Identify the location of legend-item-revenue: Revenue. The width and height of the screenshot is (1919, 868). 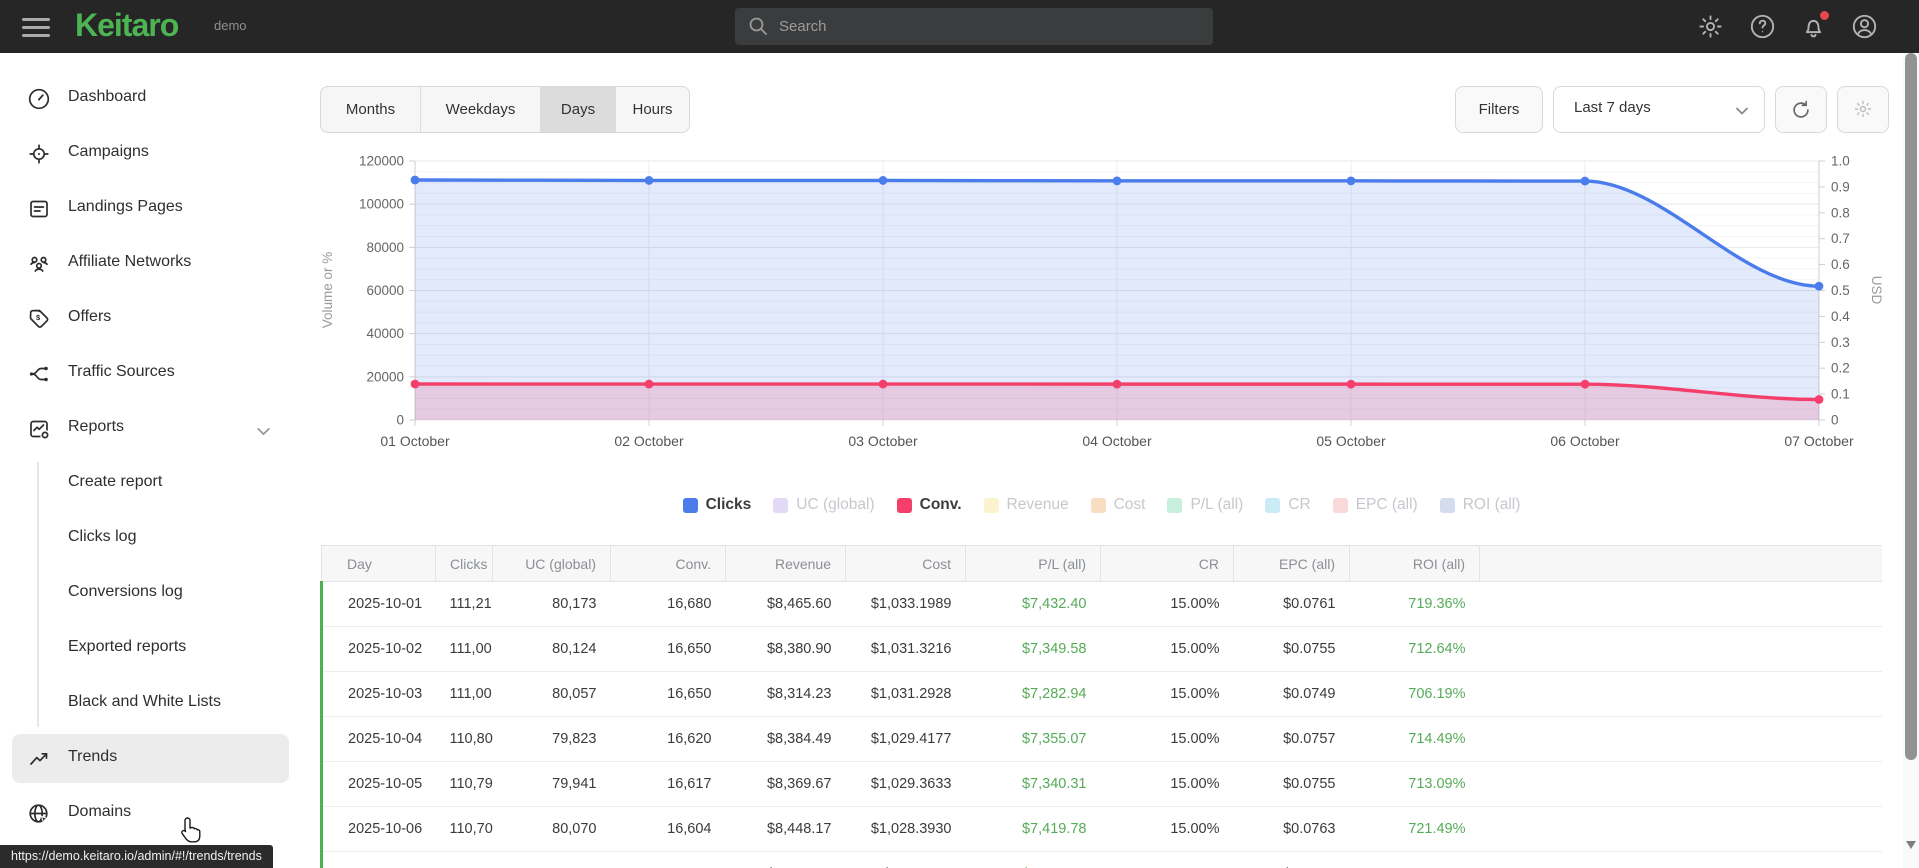
(1026, 505).